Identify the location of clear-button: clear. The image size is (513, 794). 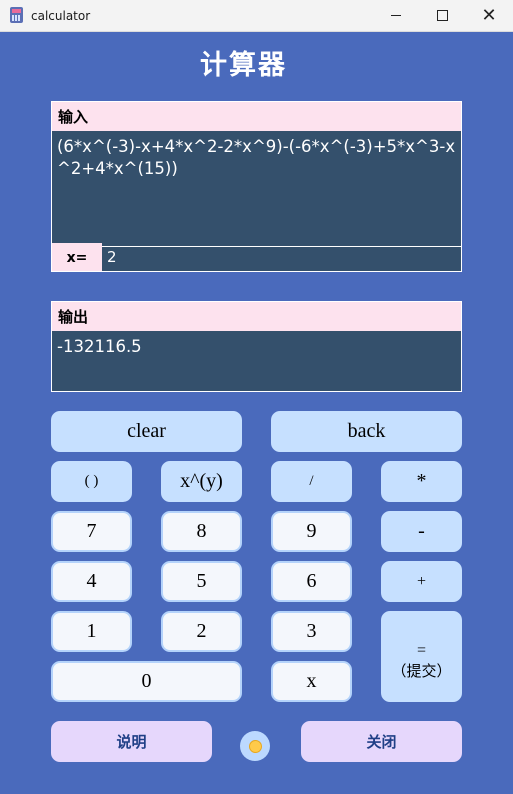
(146, 431).